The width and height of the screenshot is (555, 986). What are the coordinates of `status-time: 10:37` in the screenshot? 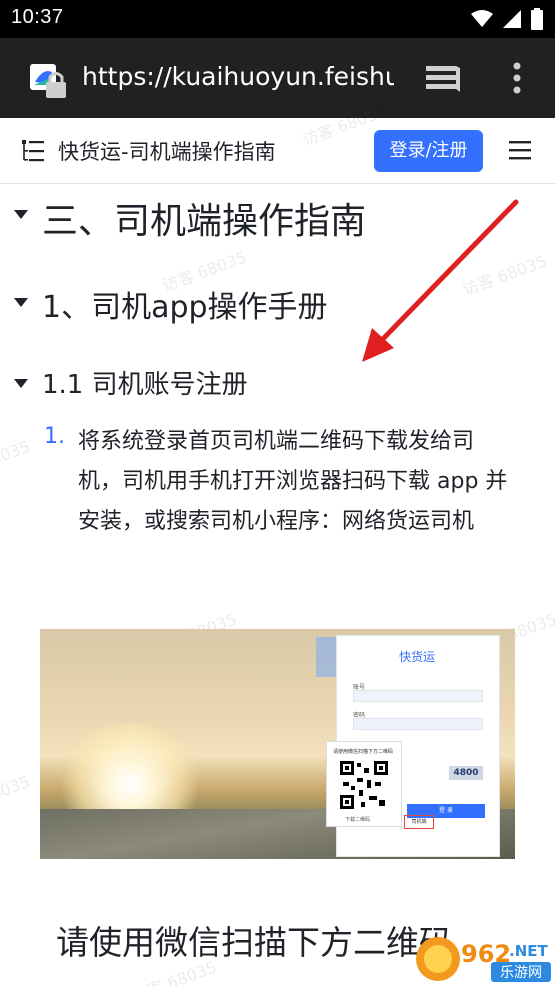 It's located at (37, 17).